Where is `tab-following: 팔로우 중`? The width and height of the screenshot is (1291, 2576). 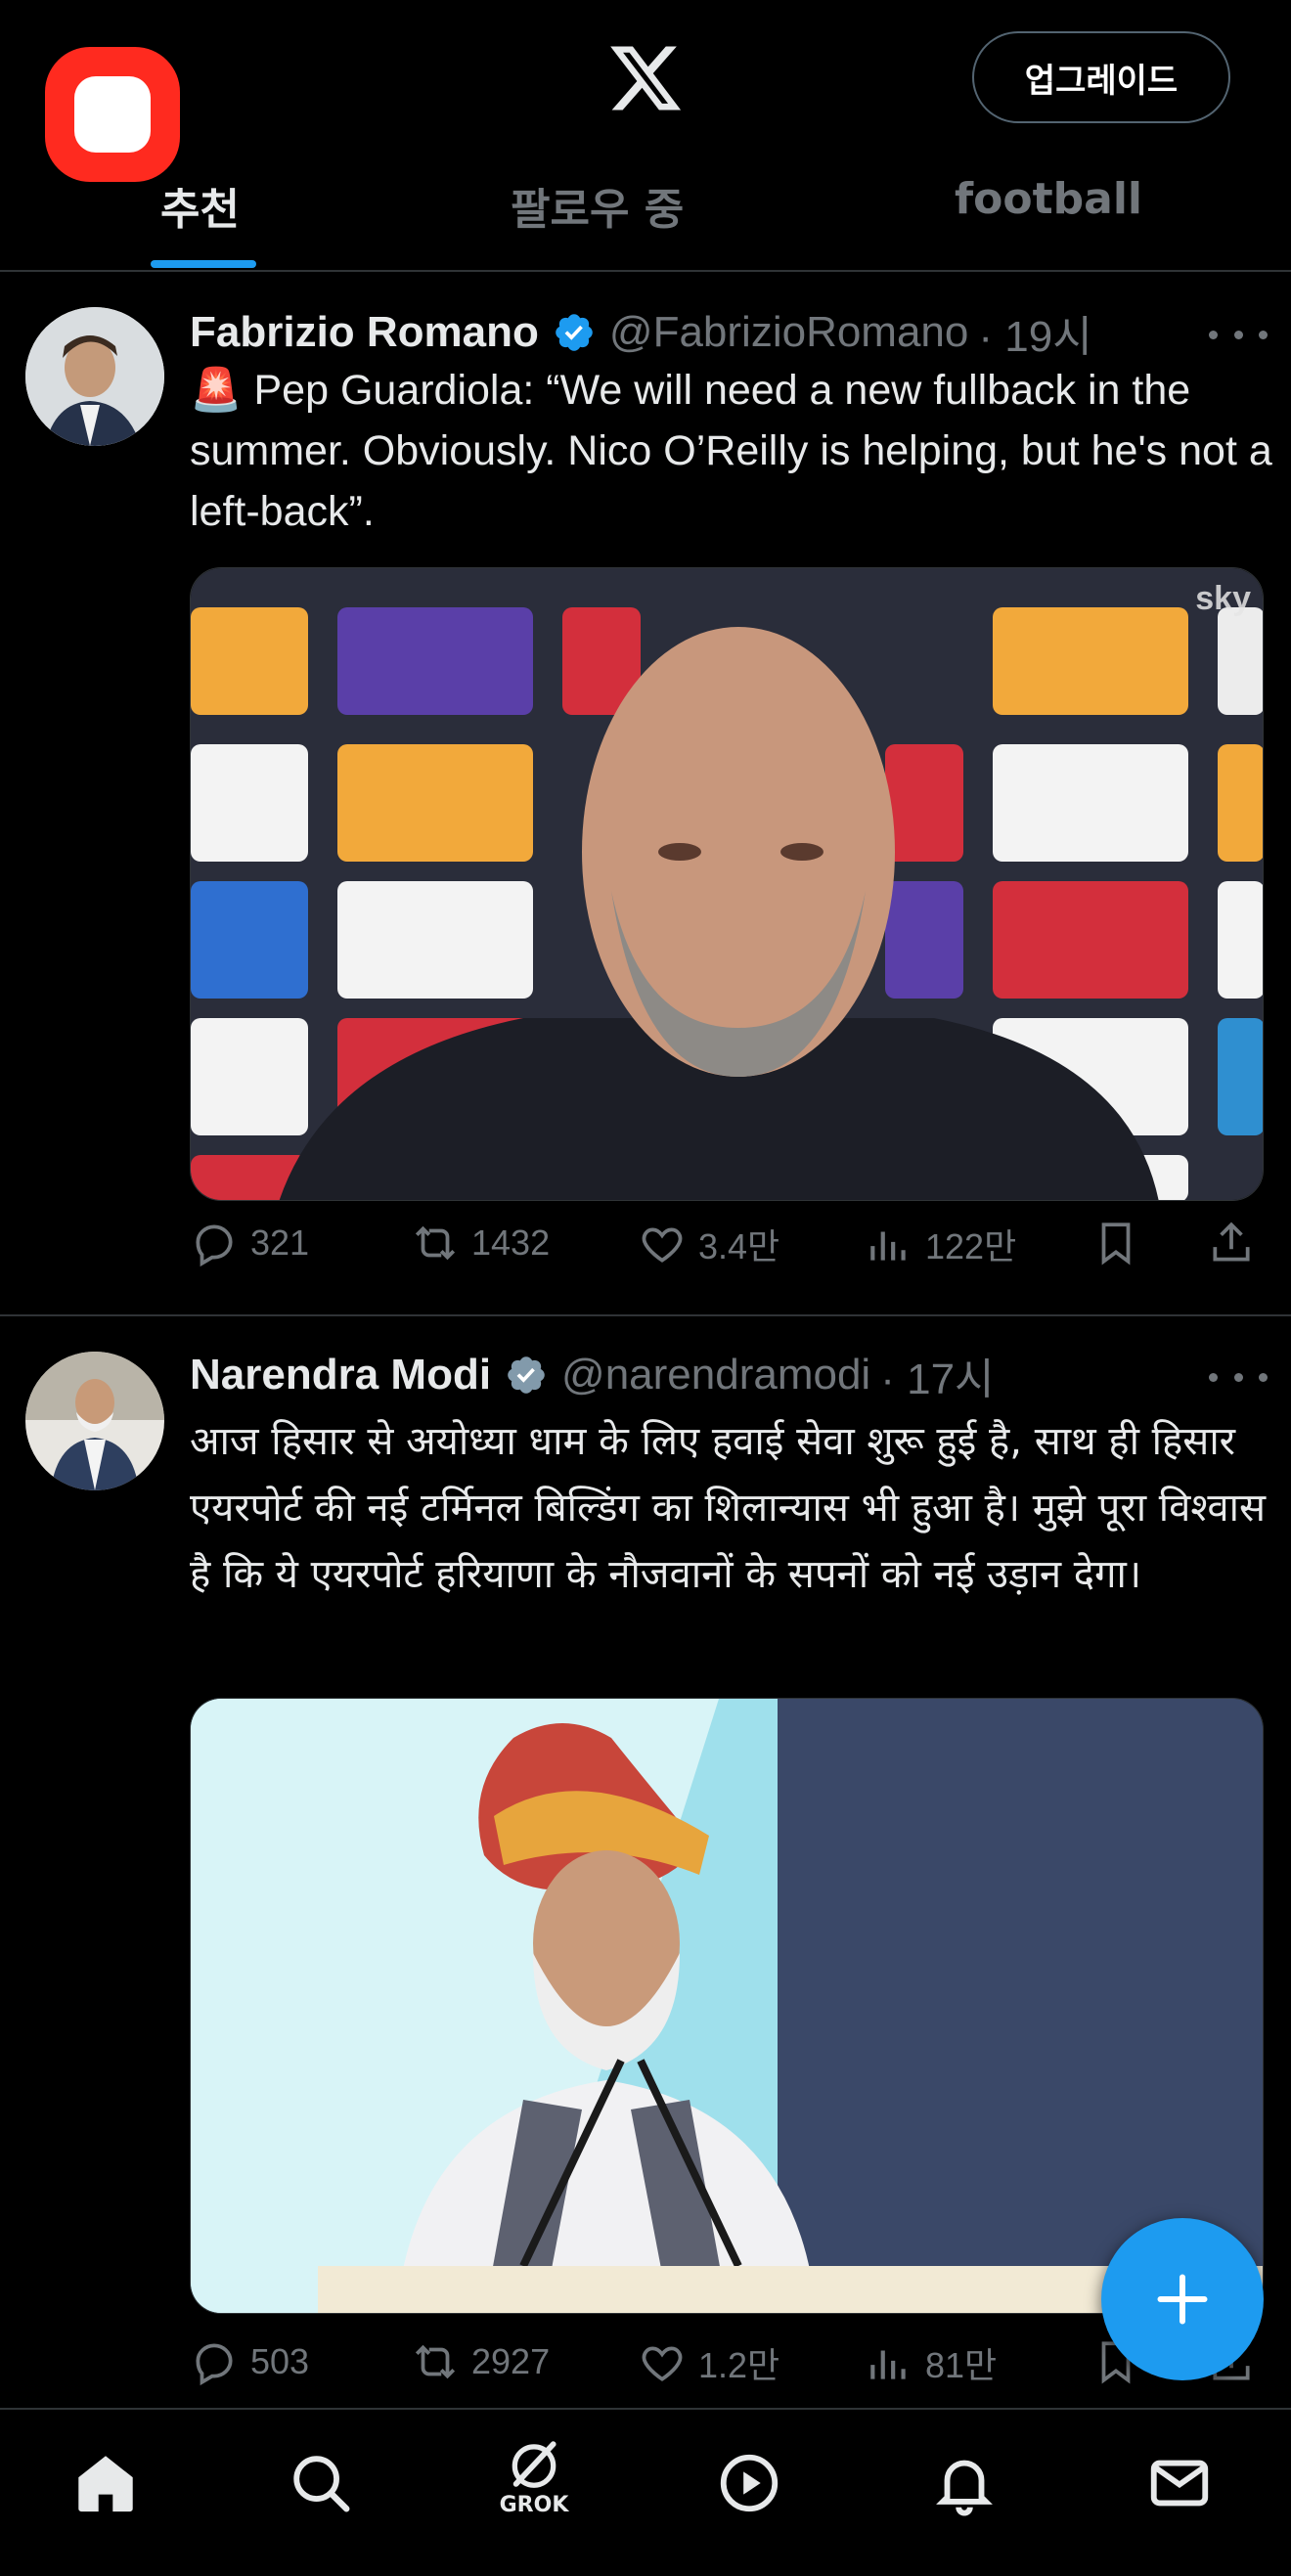
tab-following: 팔로우 중 is located at coordinates (597, 206).